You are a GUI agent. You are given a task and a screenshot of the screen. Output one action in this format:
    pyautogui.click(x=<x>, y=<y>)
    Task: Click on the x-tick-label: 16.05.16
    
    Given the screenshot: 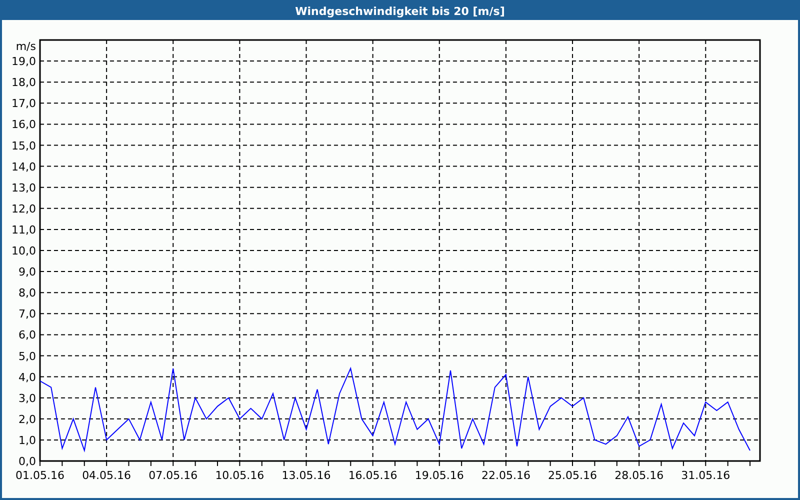 What is the action you would take?
    pyautogui.click(x=373, y=475)
    